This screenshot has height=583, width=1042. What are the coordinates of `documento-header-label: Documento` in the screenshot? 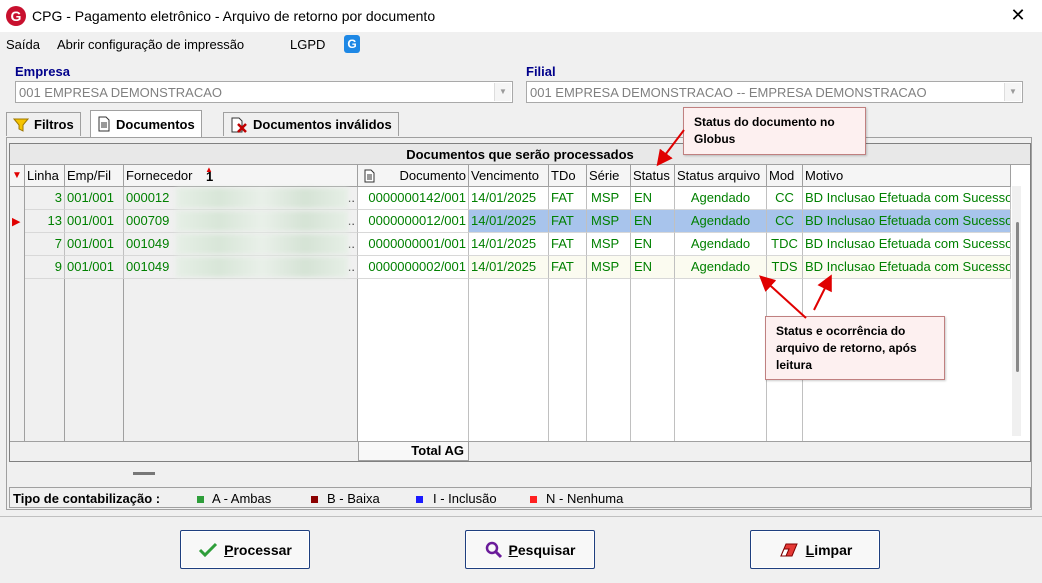 It's located at (432, 175).